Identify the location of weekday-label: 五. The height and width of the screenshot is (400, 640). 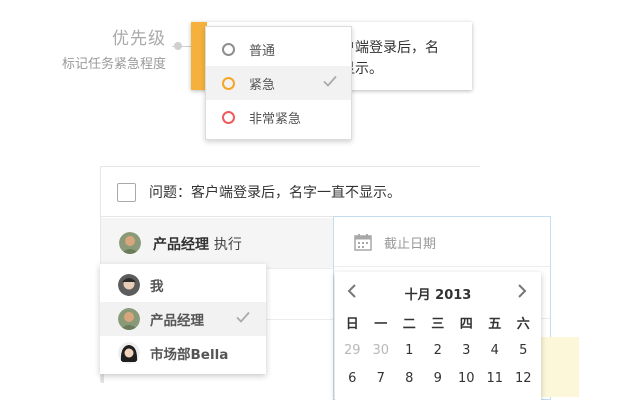
(495, 324).